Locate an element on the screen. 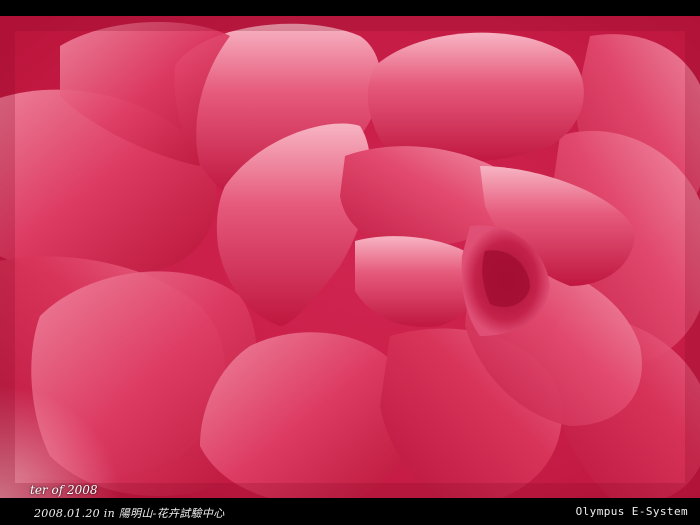  caption-camera-brand: Olympus E-System is located at coordinates (631, 511).